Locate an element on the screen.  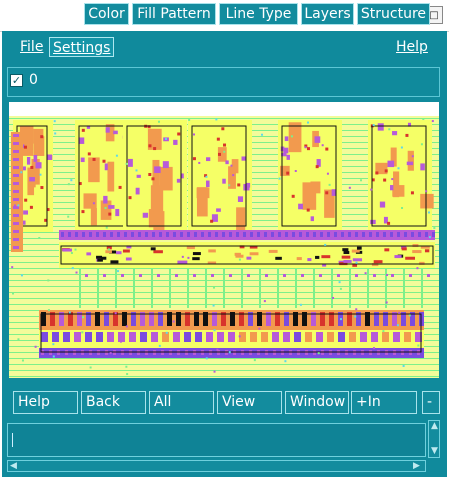
scroll-down-icon: ▼ is located at coordinates (434, 451).